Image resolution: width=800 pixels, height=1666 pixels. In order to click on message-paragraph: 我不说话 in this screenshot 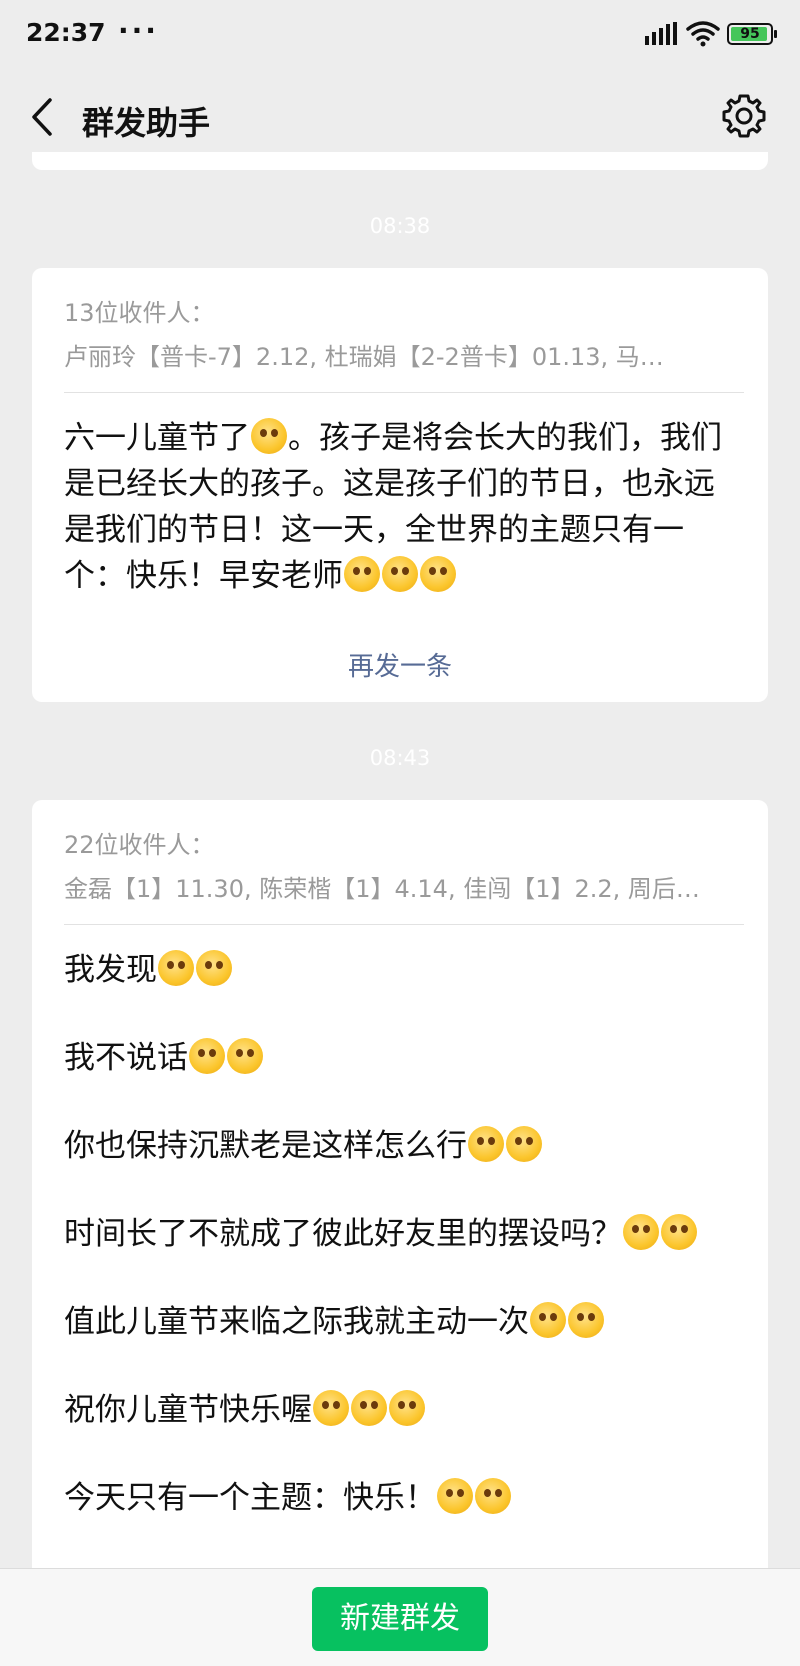, I will do `click(401, 1058)`.